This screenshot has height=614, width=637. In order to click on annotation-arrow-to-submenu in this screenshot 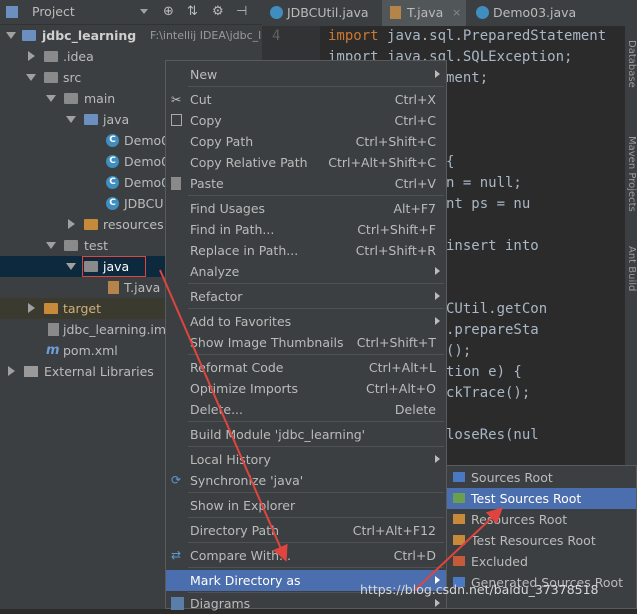, I will do `click(458, 549)`.